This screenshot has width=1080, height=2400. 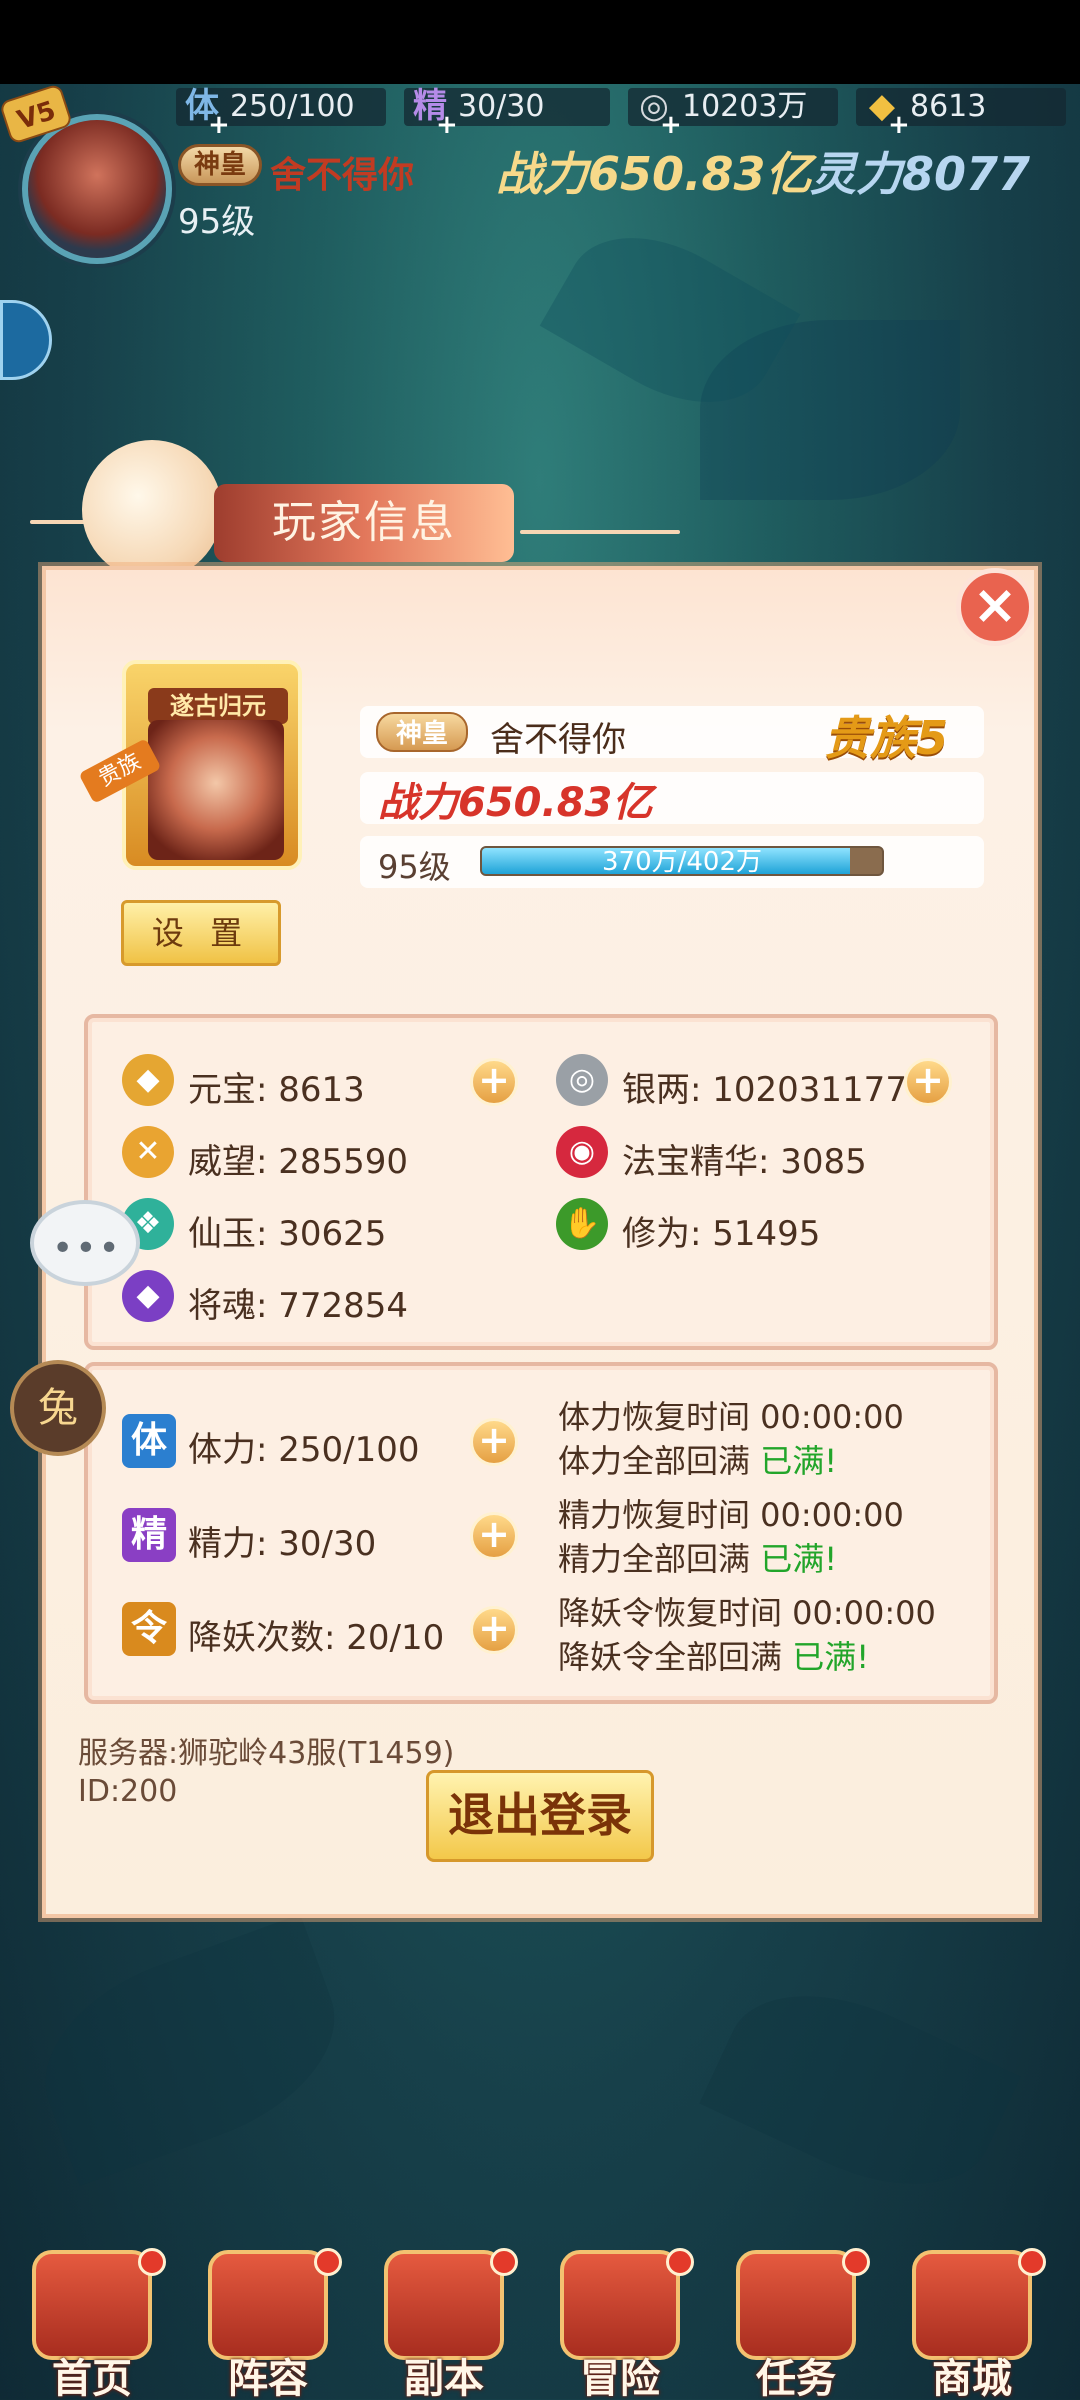 What do you see at coordinates (92, 2305) in the screenshot?
I see `home-icon` at bounding box center [92, 2305].